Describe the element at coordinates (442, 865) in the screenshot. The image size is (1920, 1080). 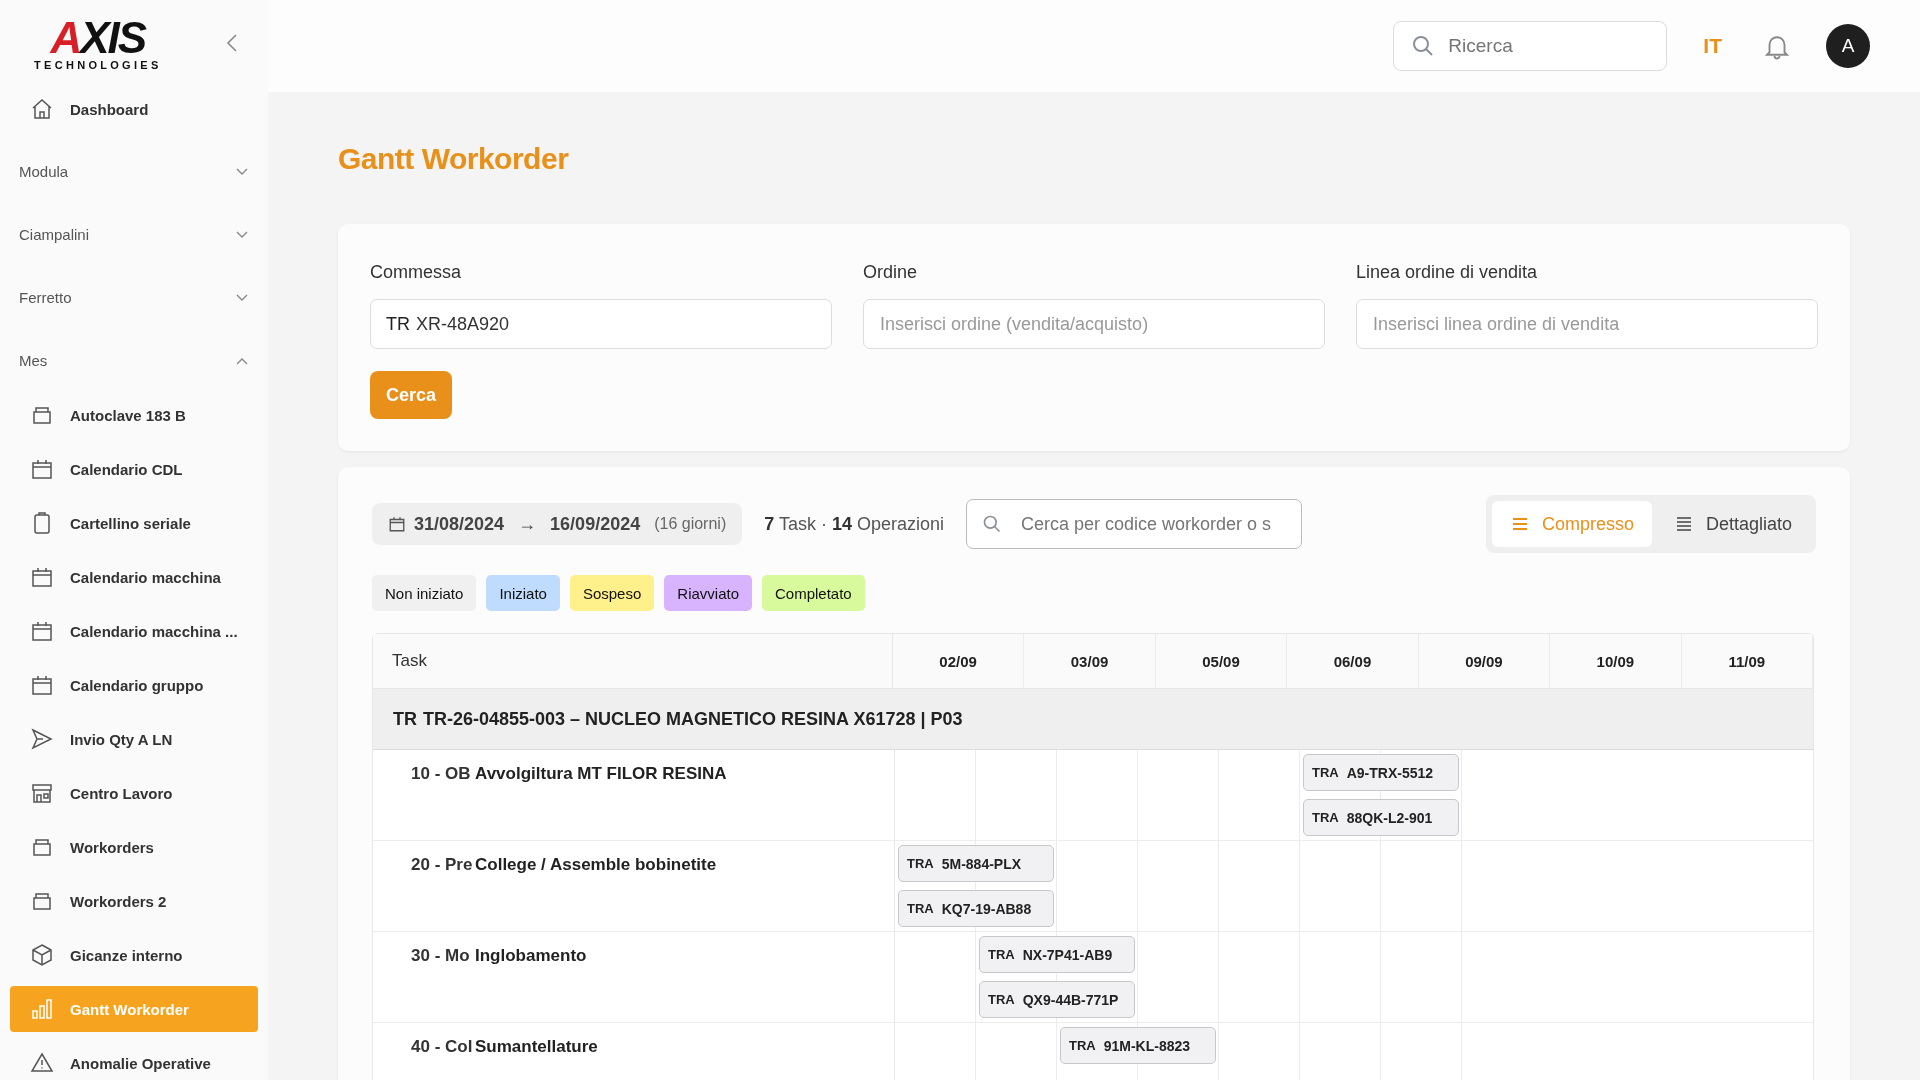
I see `task-code: 20 - Pre` at that location.